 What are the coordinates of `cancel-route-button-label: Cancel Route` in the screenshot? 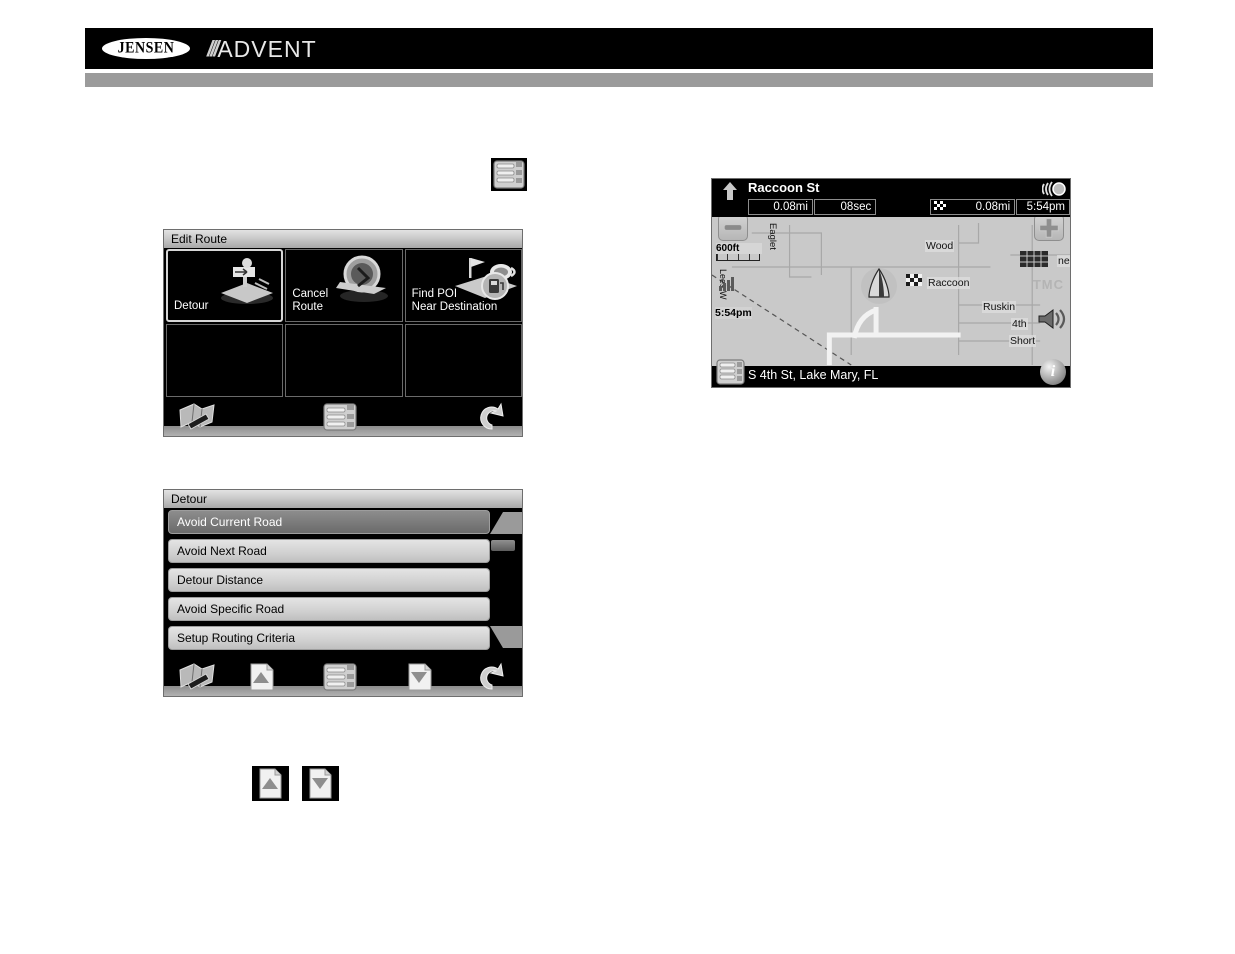 It's located at (310, 300).